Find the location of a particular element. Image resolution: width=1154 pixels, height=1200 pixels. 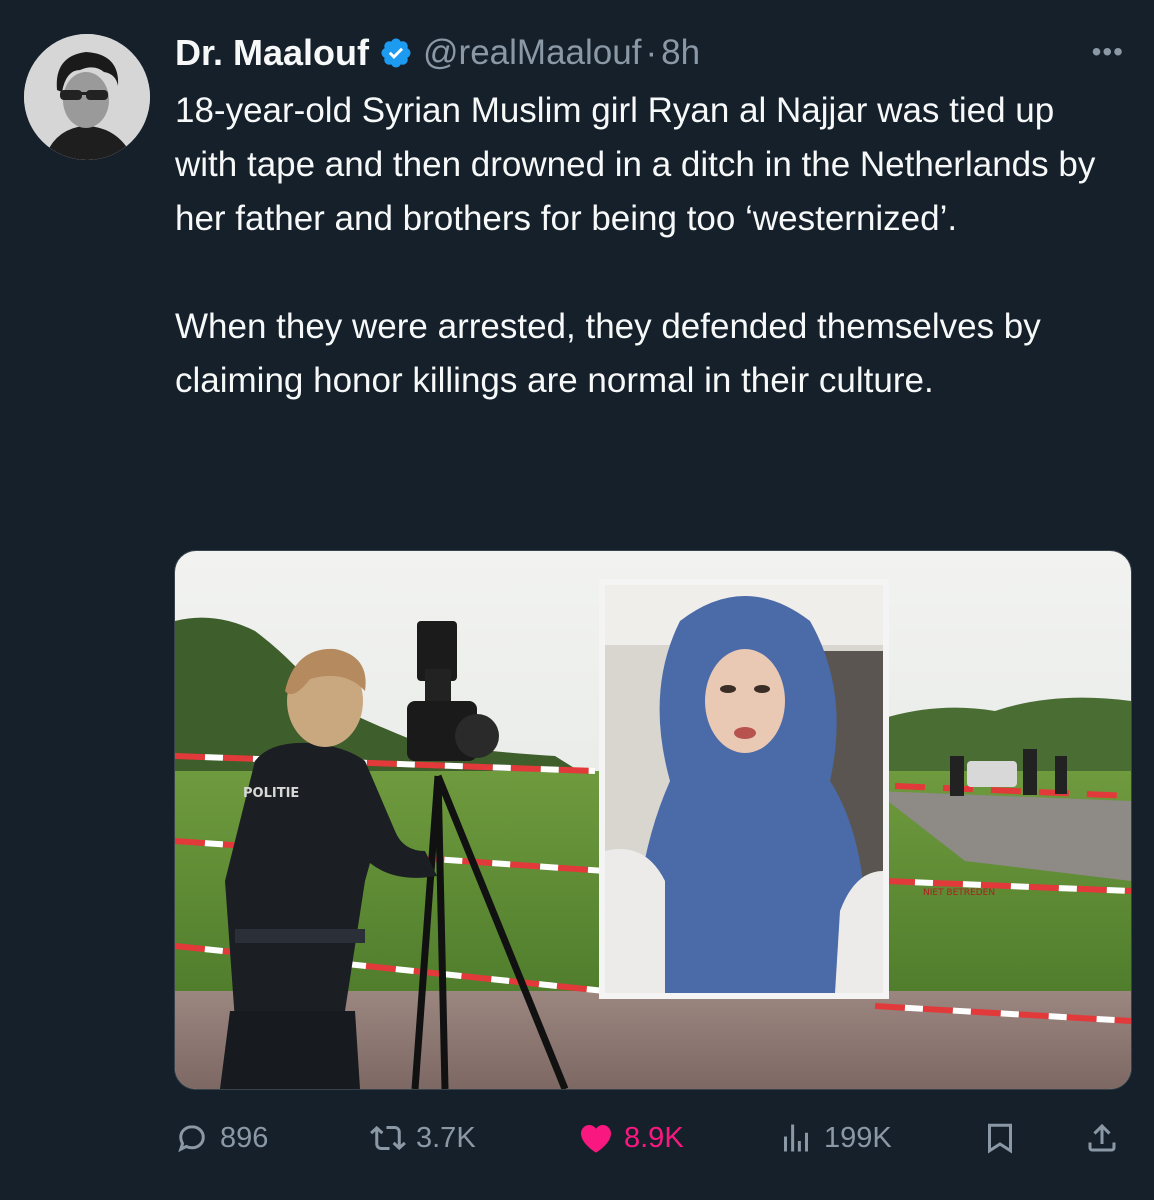

like-button: 8.9K is located at coordinates (631, 1138).